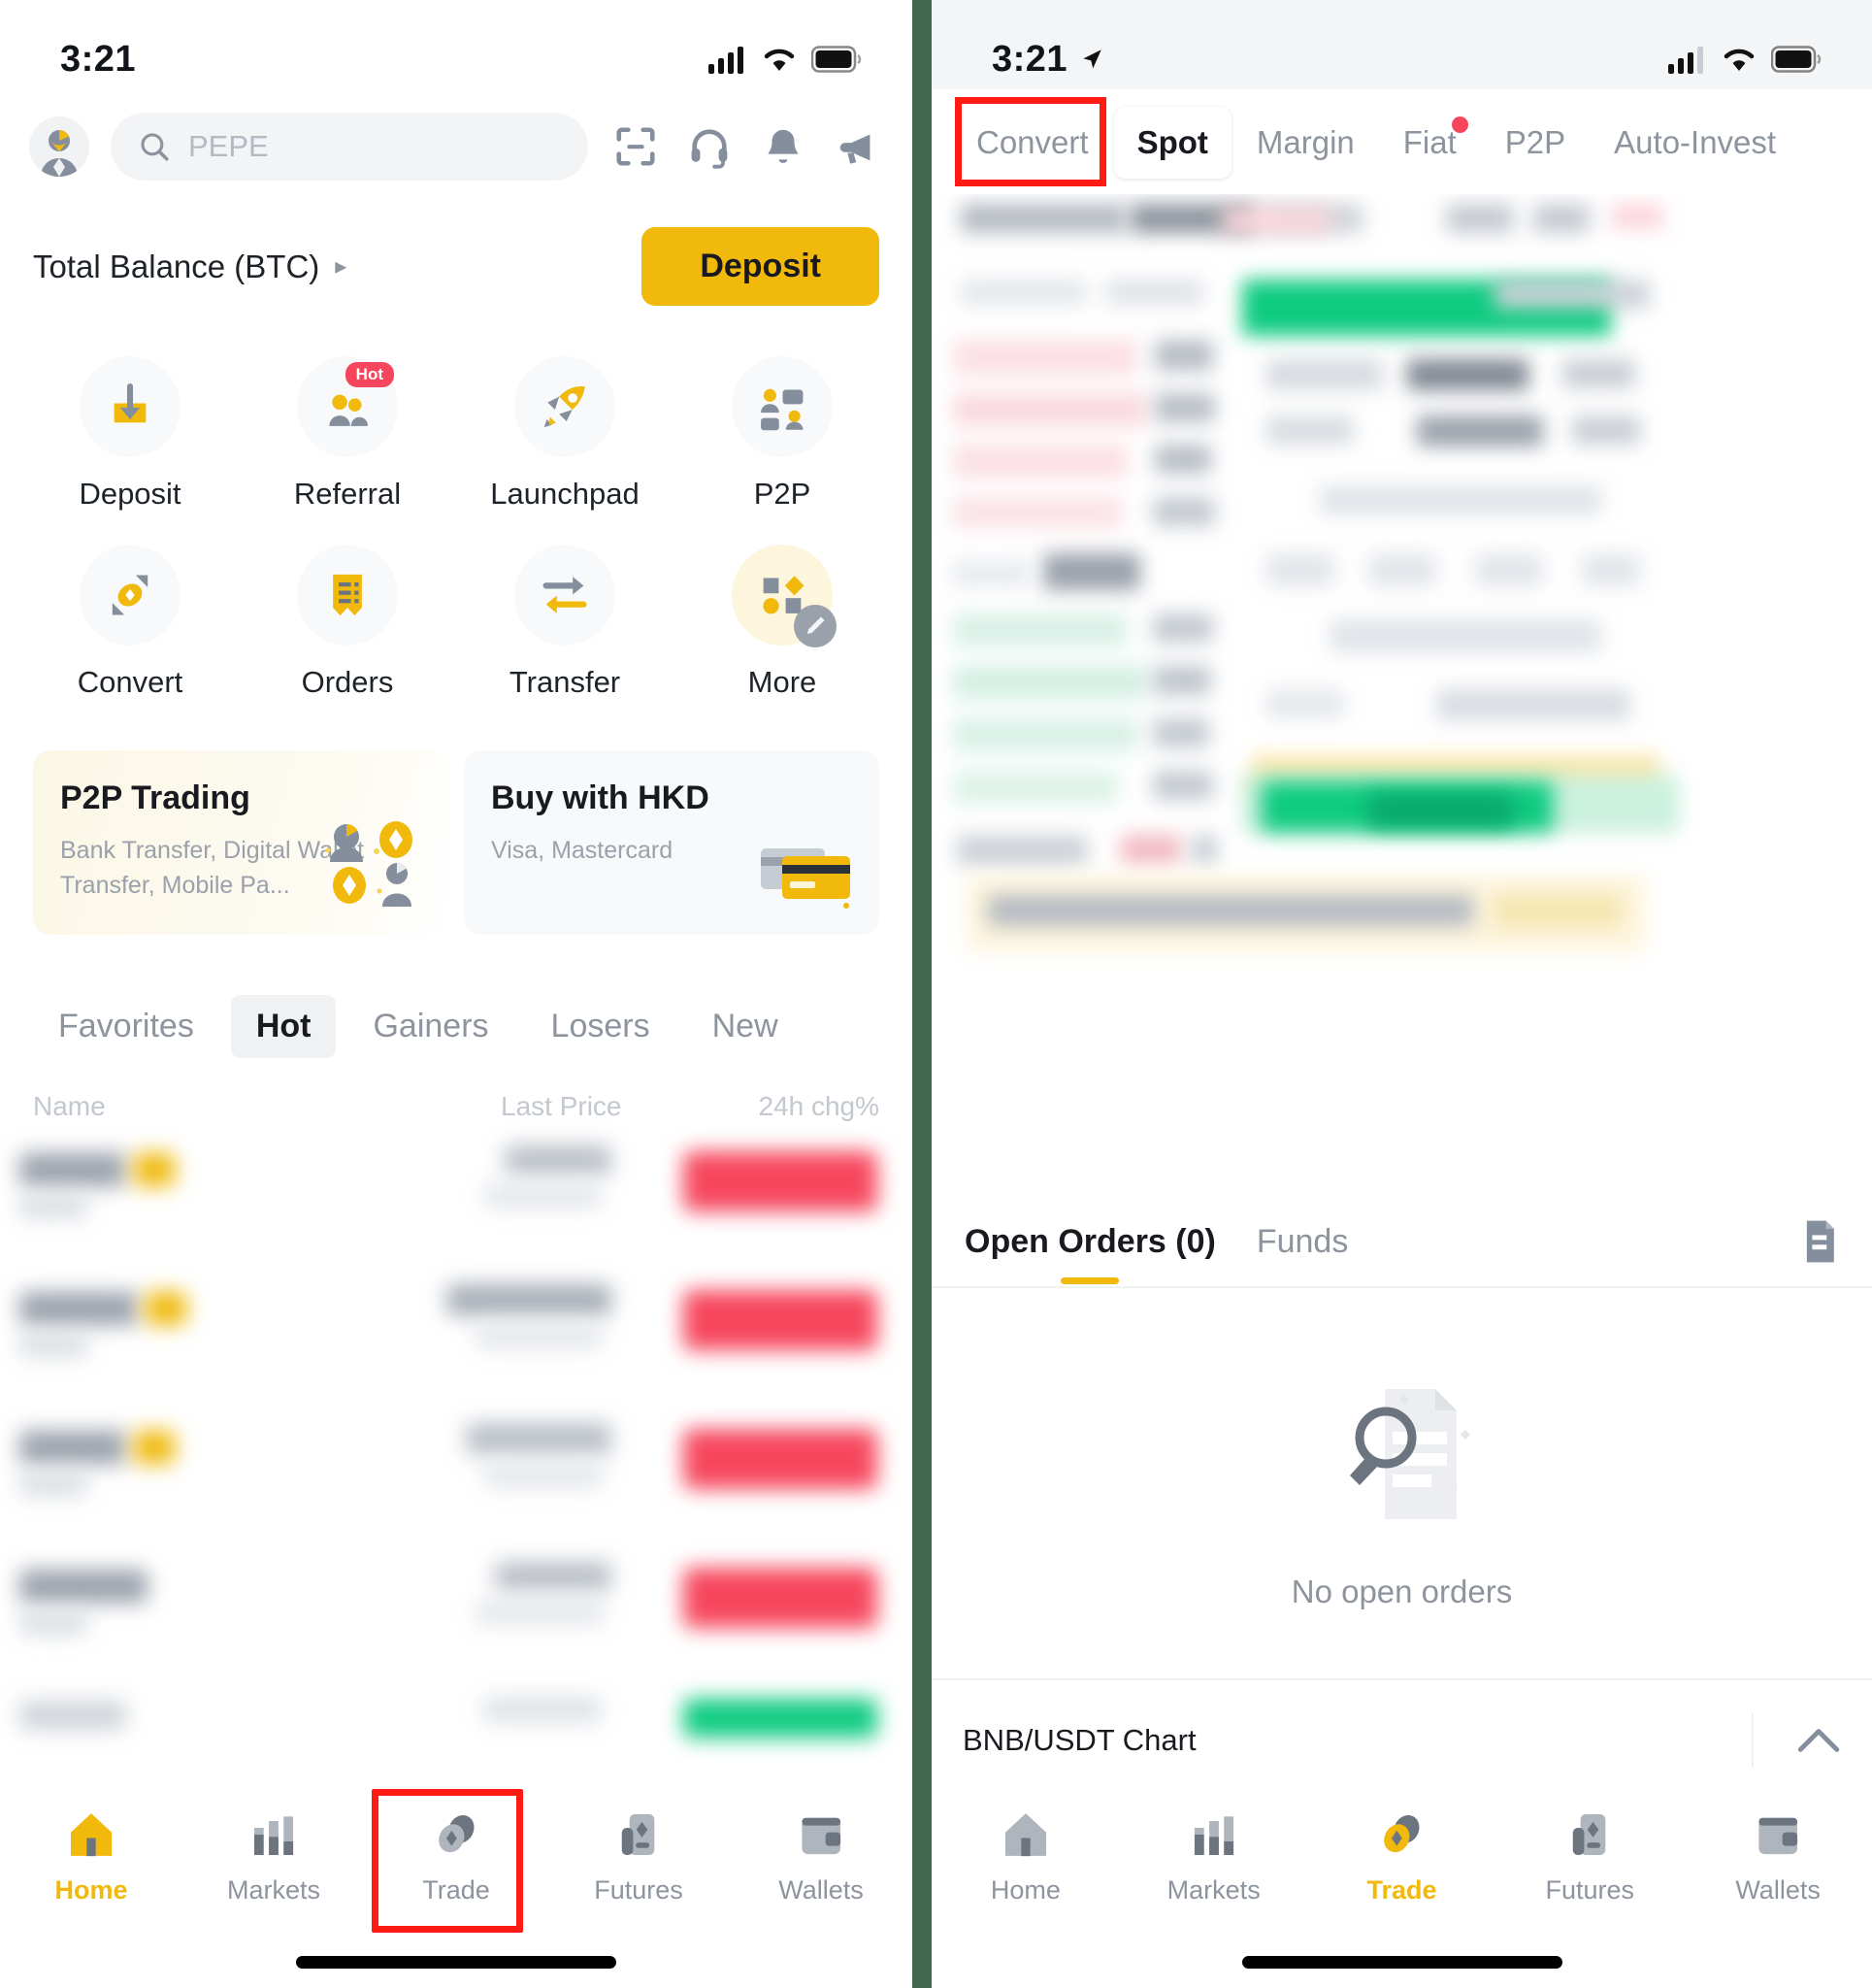 The image size is (1872, 1988). I want to click on quick-action-p2p: P2P, so click(782, 434).